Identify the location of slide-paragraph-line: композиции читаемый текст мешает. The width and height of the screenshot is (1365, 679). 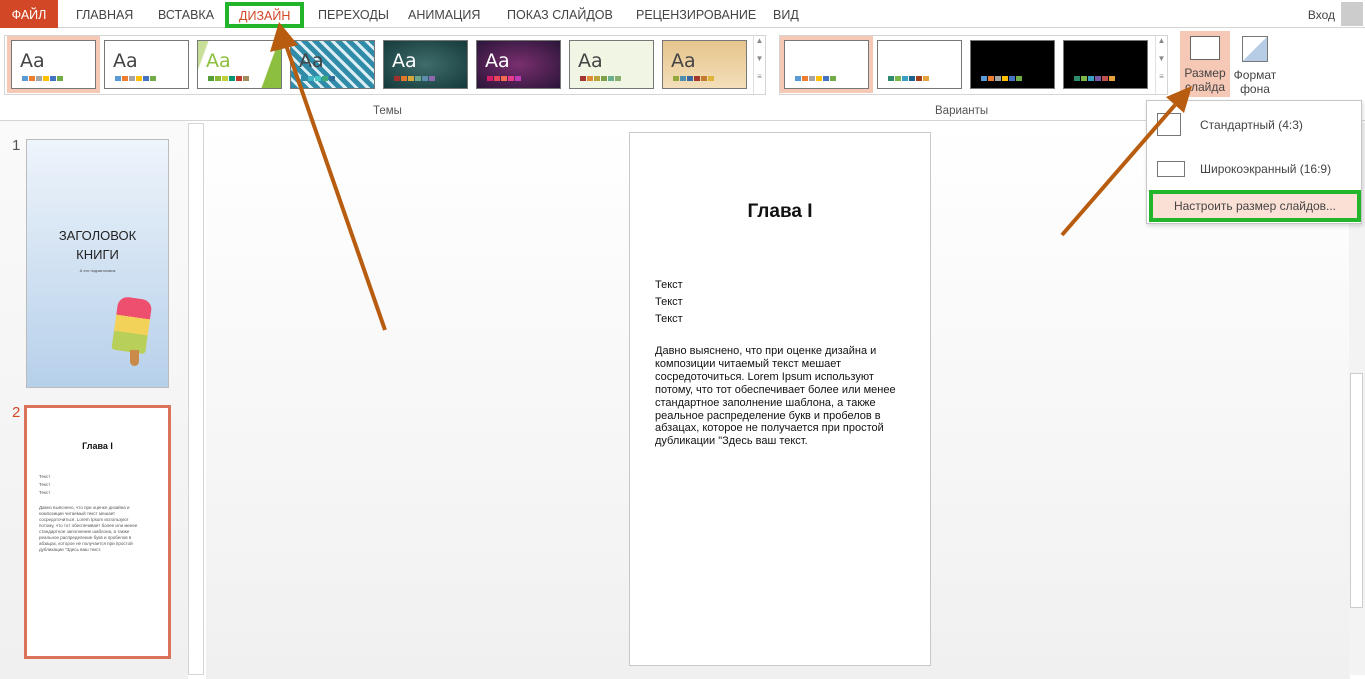
(775, 364).